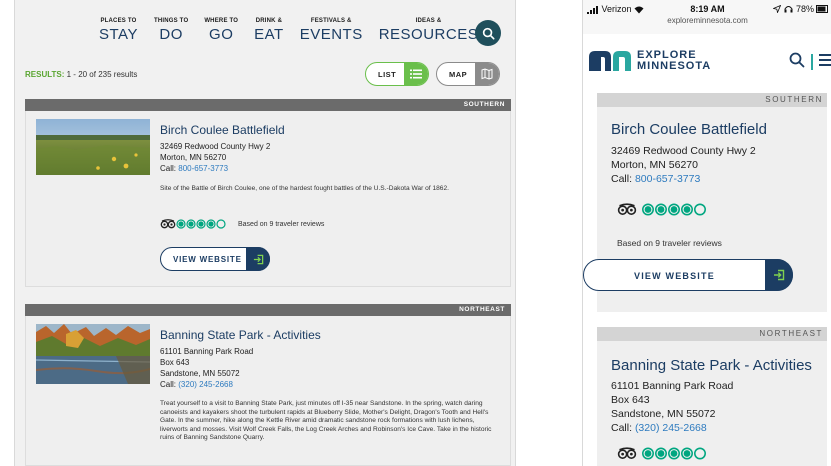  Describe the element at coordinates (712, 100) in the screenshot. I see `region-bar-southern: SOUTHERN` at that location.